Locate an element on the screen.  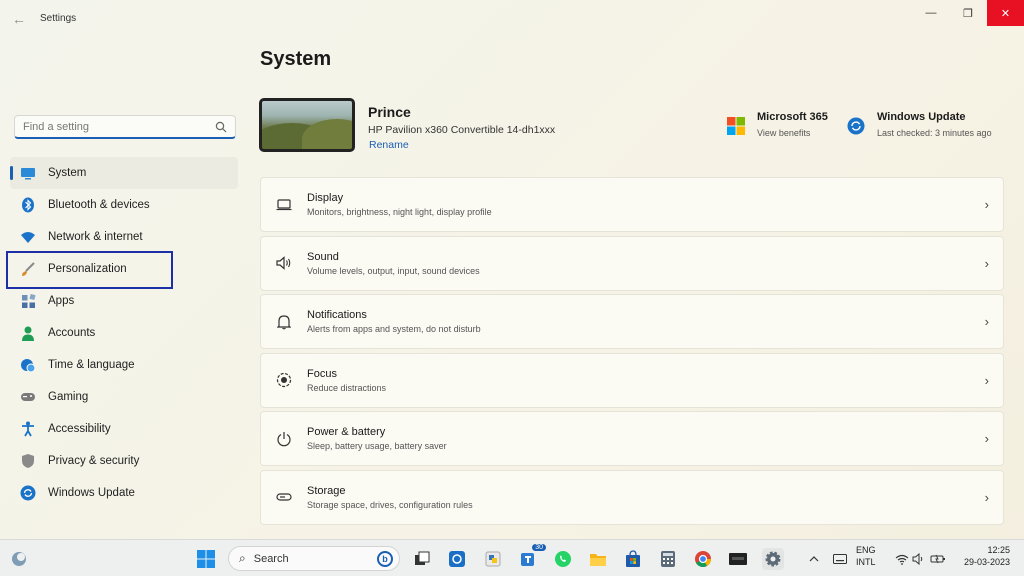
sidebar-item-label: Accounts is located at coordinates (72, 333).